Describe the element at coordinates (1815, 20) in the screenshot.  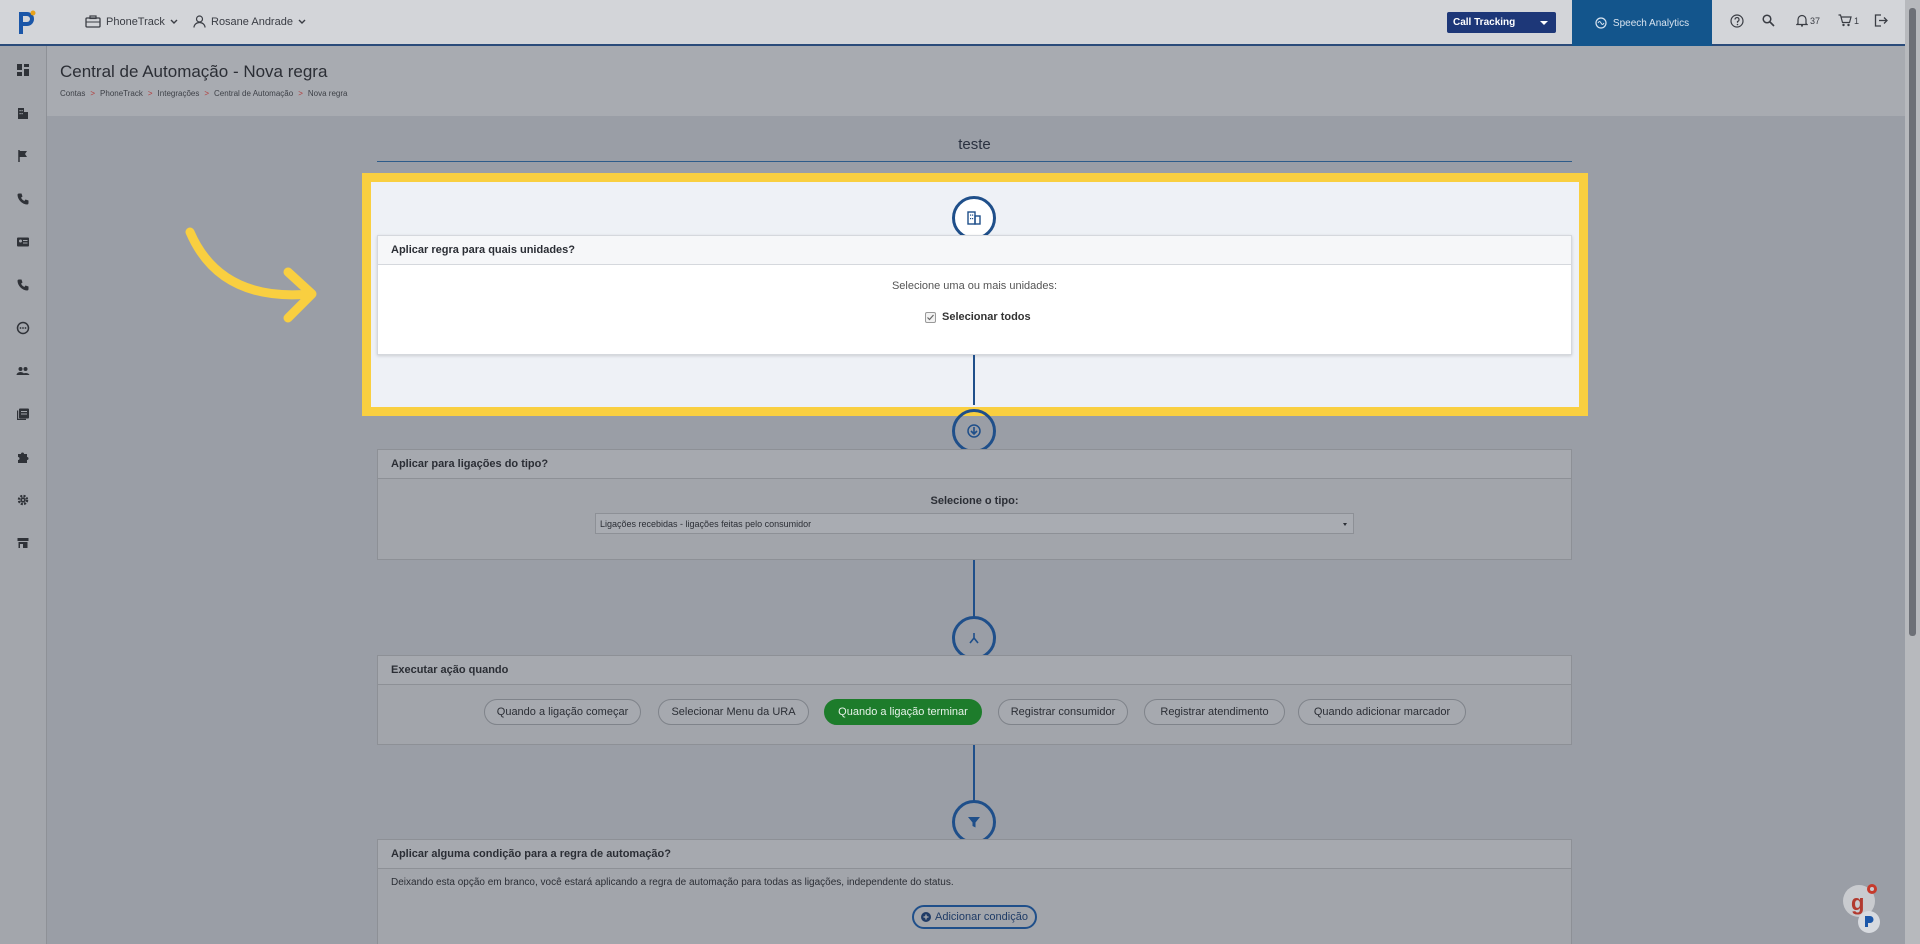
I see `notifications-count: 37` at that location.